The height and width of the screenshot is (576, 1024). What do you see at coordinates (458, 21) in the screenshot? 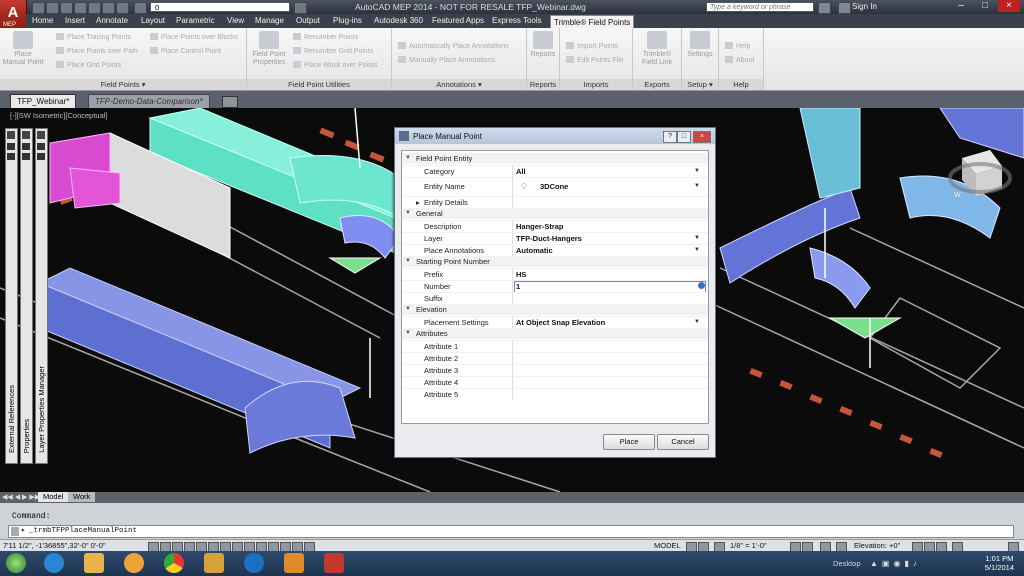
I see `tab-featured-apps: Featured Apps` at bounding box center [458, 21].